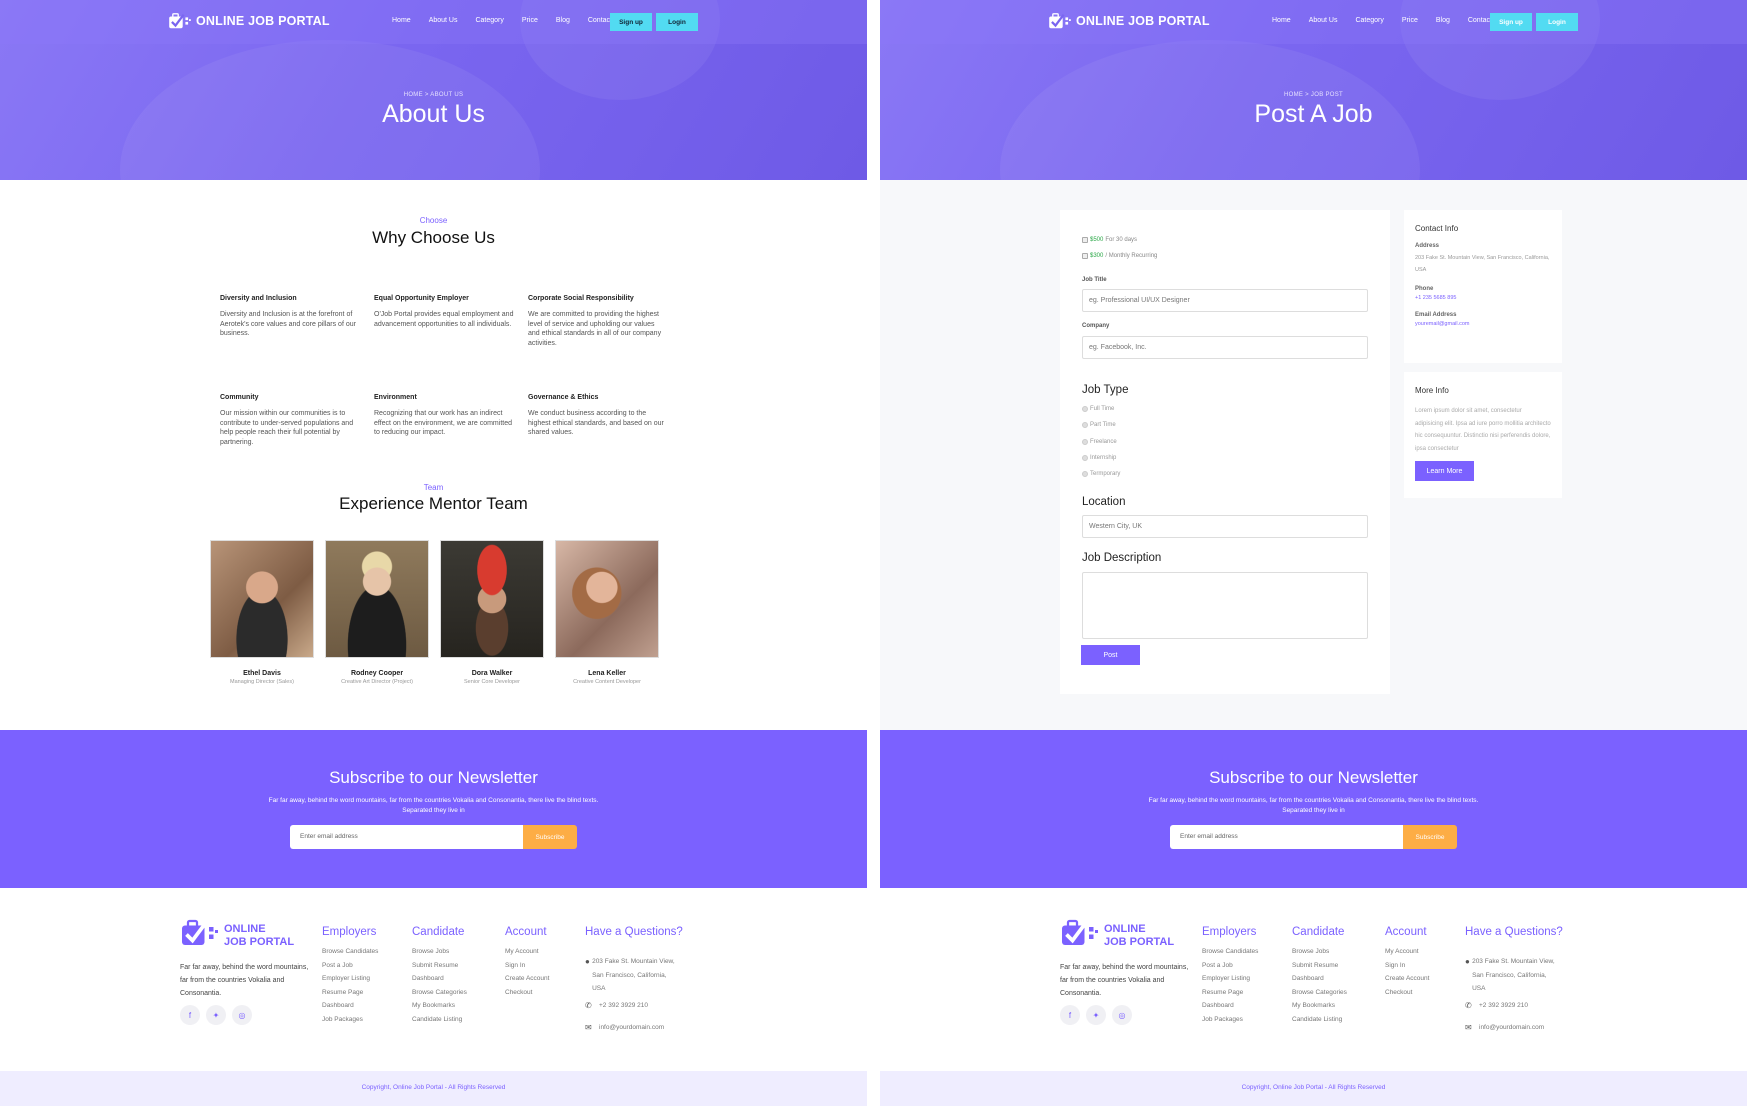  Describe the element at coordinates (1109, 240) in the screenshot. I see `plan-option: $500 For 30 days` at that location.